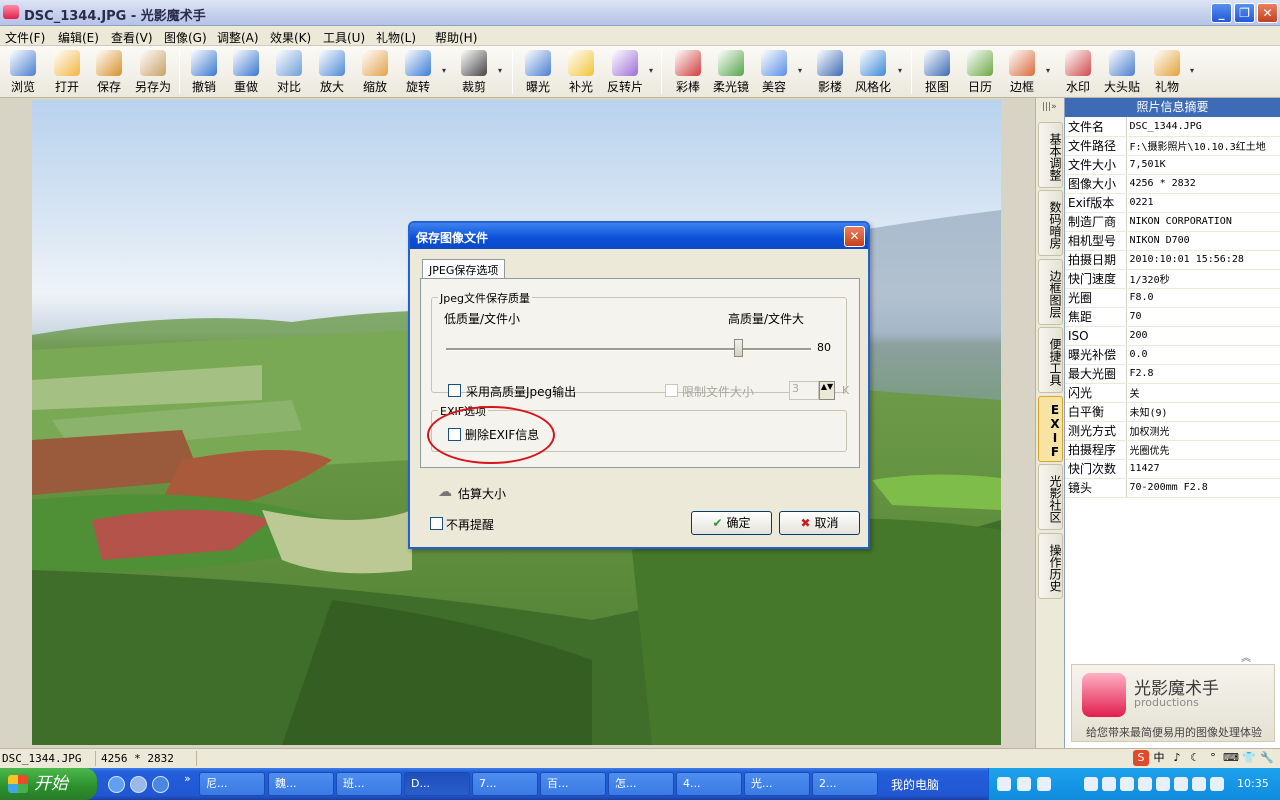 Image resolution: width=1280 pixels, height=800 pixels. I want to click on msn-icon, so click(1145, 784).